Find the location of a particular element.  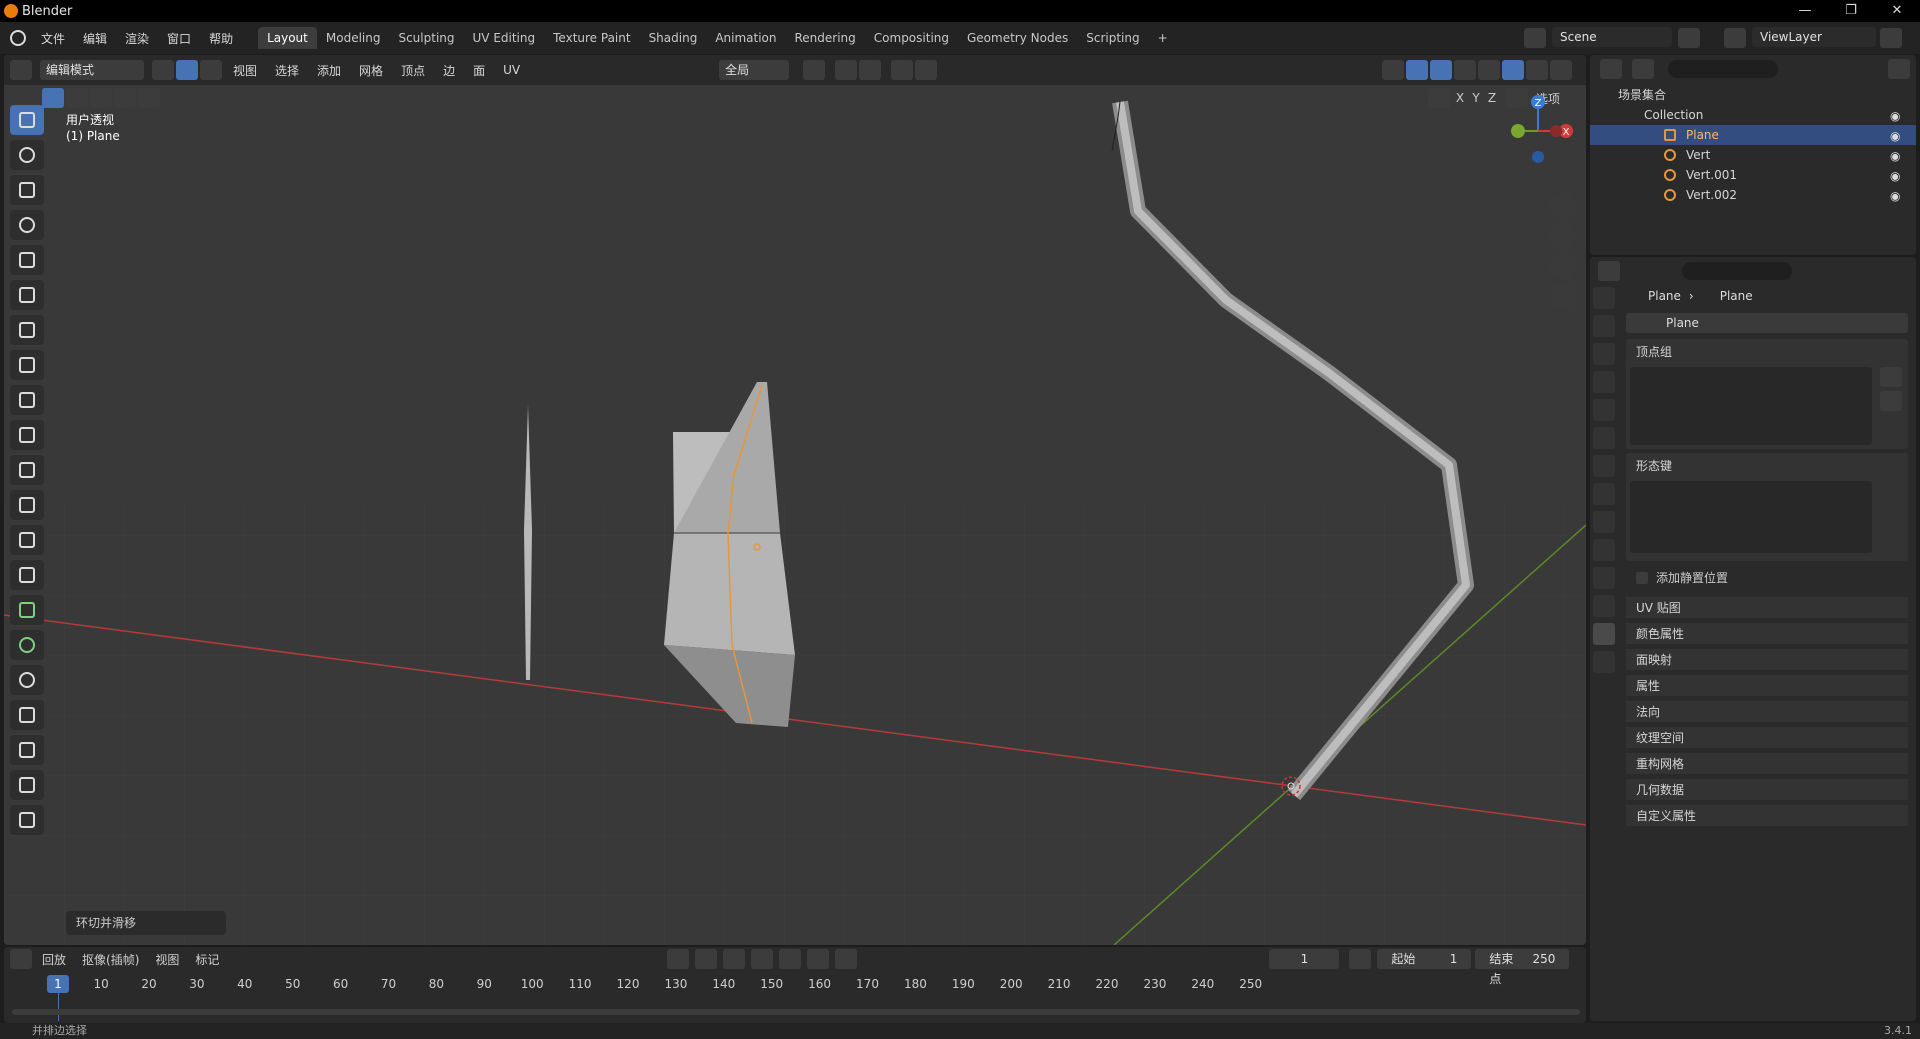

select-intersect-icon is located at coordinates (149, 98).